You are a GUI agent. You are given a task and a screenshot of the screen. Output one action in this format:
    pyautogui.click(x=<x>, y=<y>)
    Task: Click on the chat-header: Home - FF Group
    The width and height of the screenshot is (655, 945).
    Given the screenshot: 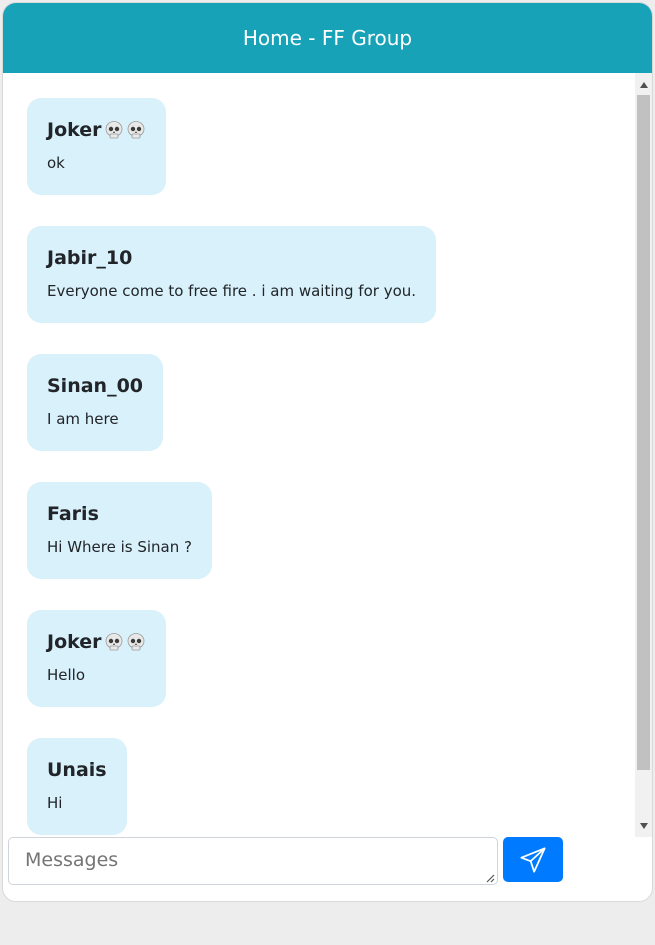 What is the action you would take?
    pyautogui.click(x=327, y=38)
    